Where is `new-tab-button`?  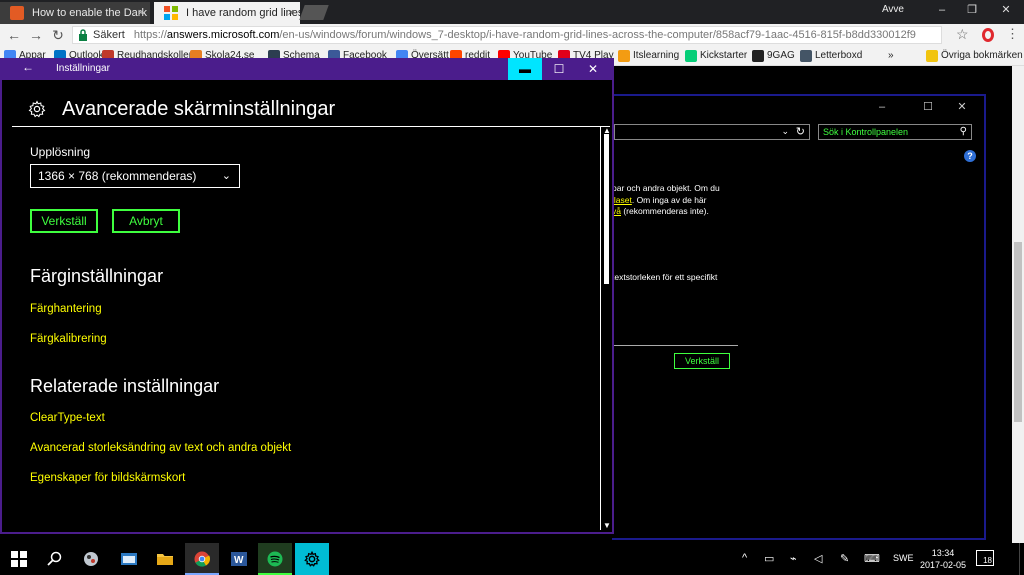
new-tab-button is located at coordinates (314, 12).